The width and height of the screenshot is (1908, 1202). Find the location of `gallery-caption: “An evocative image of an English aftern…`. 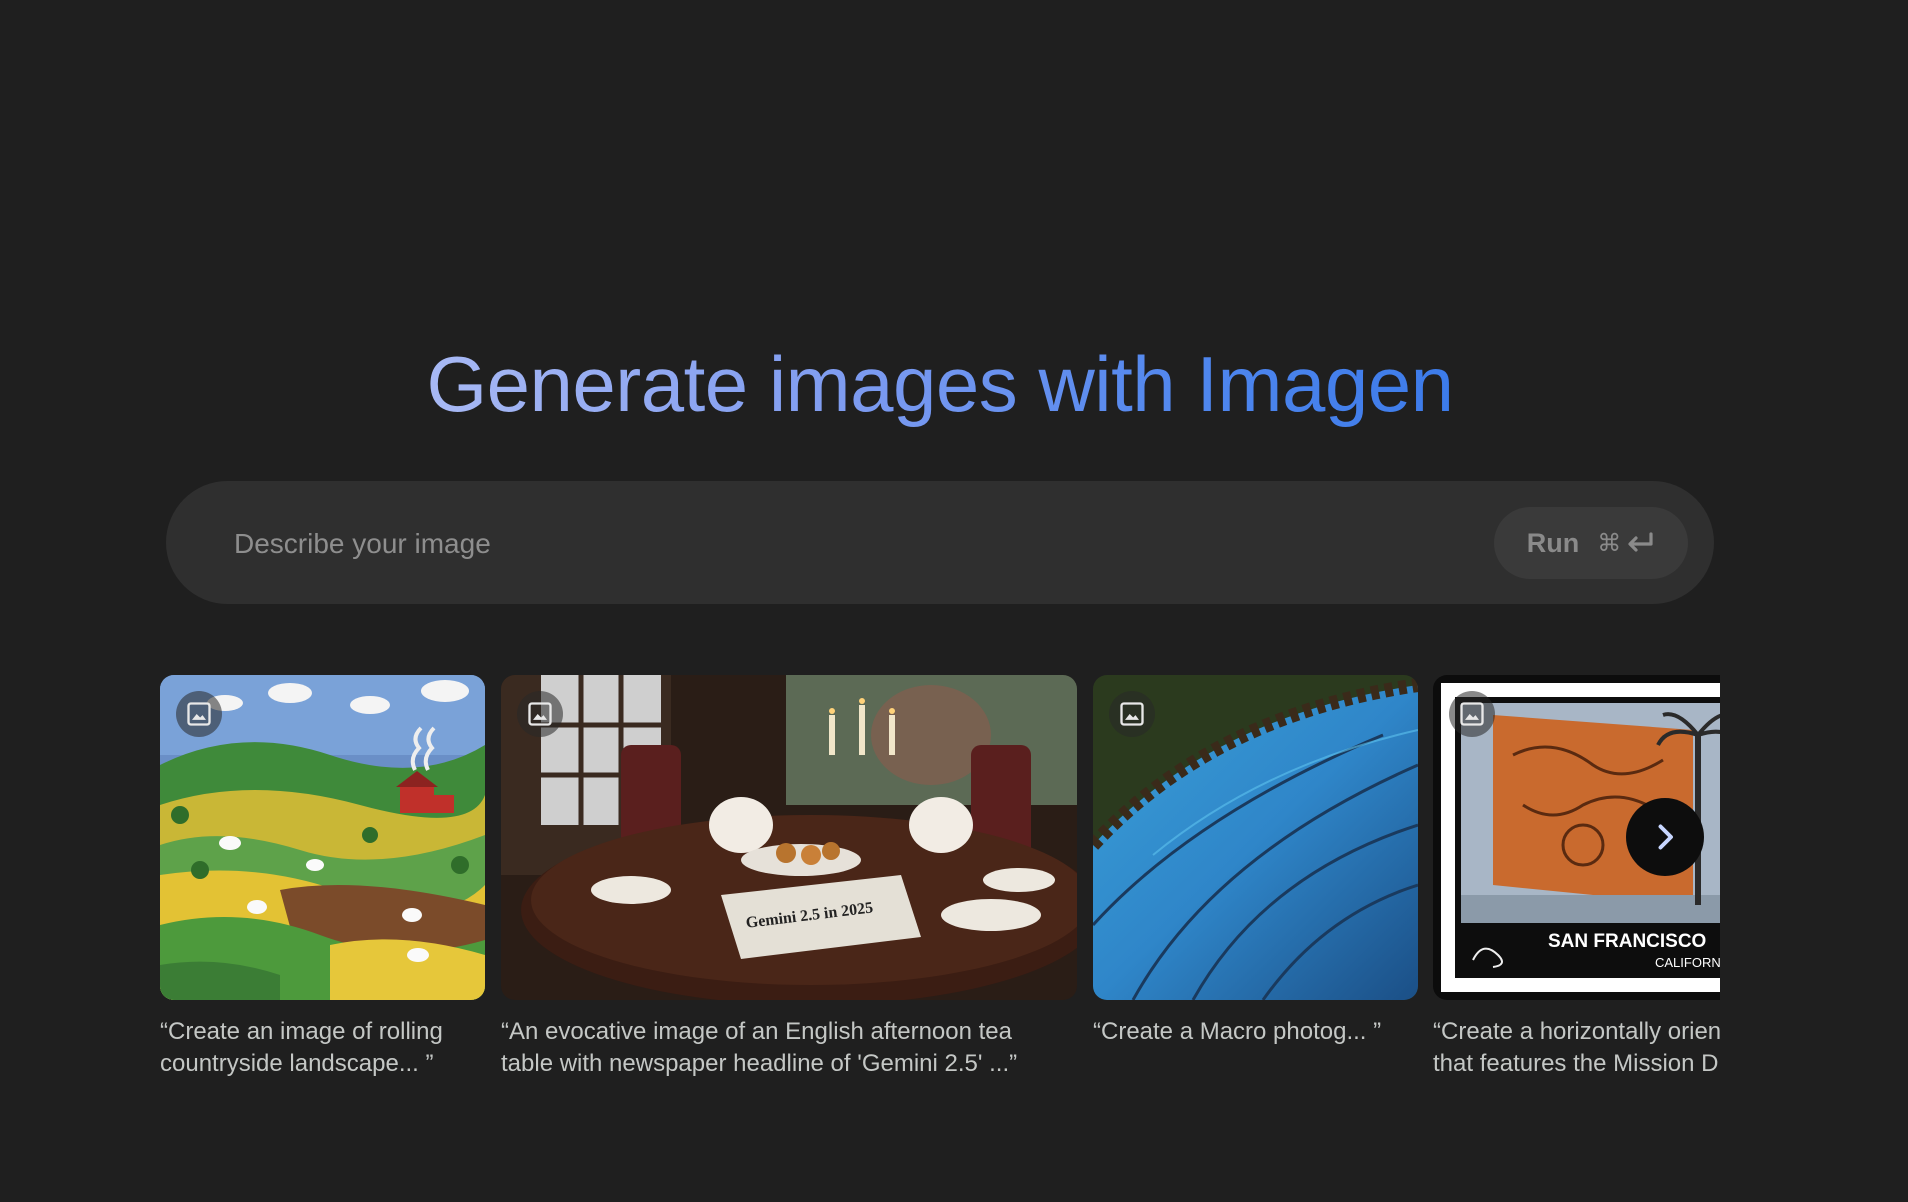

gallery-caption: “An evocative image of an English aftern… is located at coordinates (759, 1047).